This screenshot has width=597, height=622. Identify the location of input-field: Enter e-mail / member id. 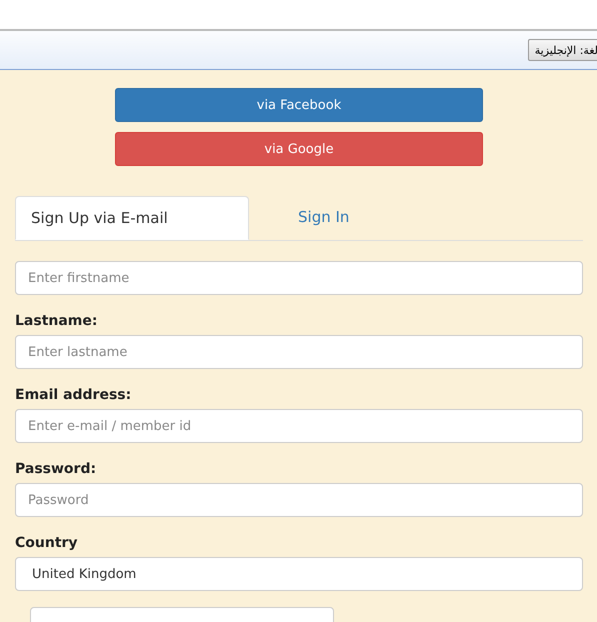
(299, 426).